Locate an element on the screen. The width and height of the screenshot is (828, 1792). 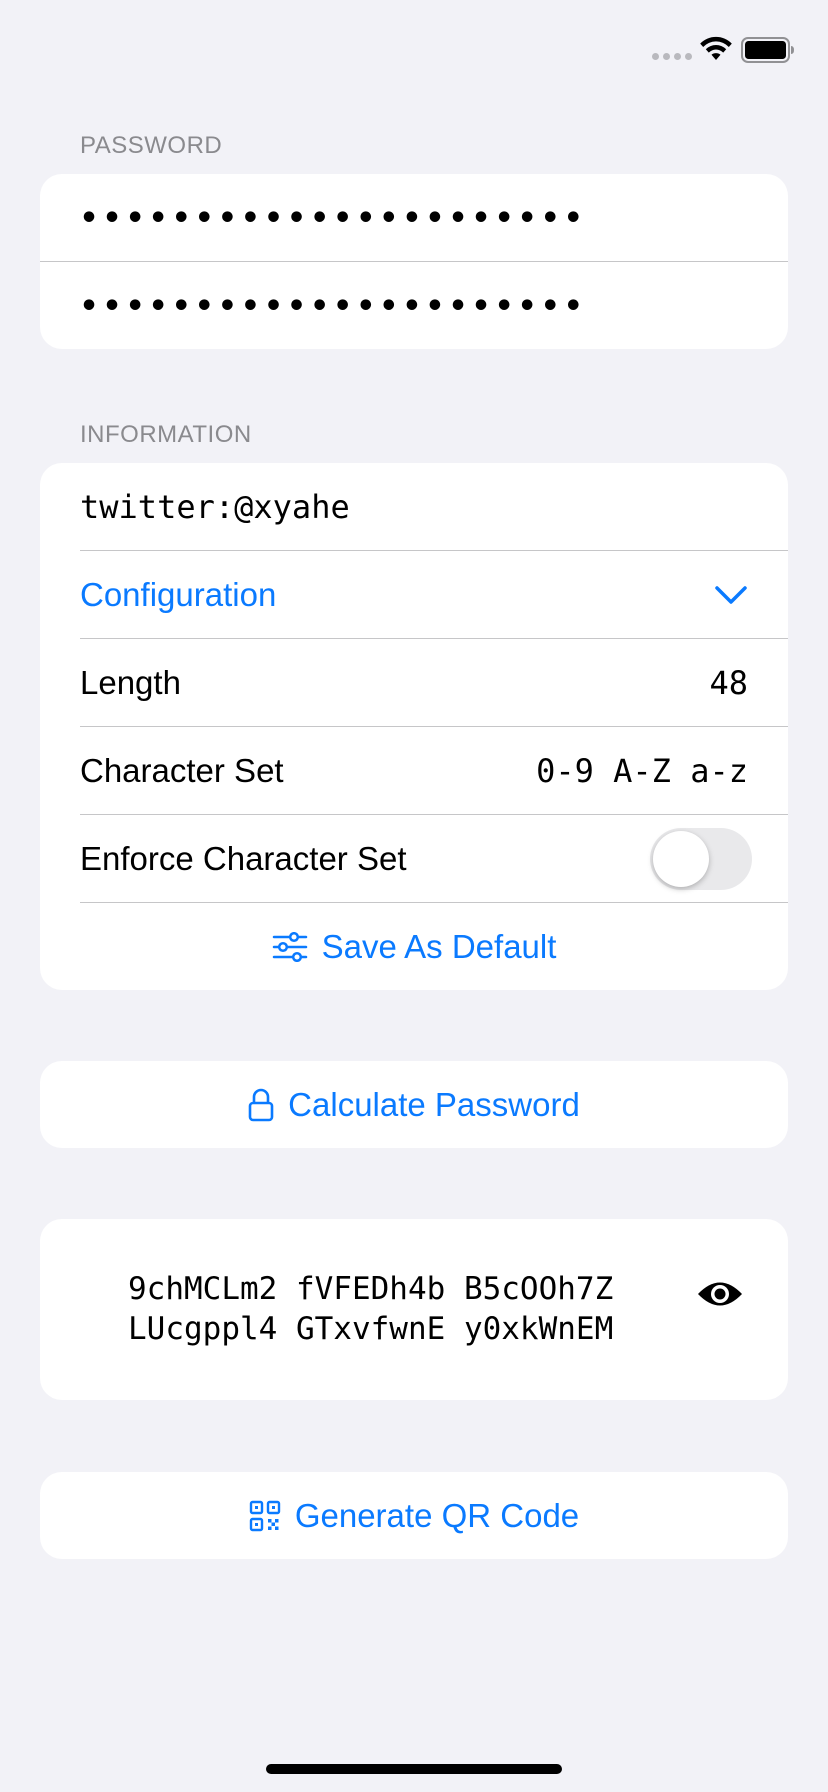
length-row: Length 48 is located at coordinates (414, 683).